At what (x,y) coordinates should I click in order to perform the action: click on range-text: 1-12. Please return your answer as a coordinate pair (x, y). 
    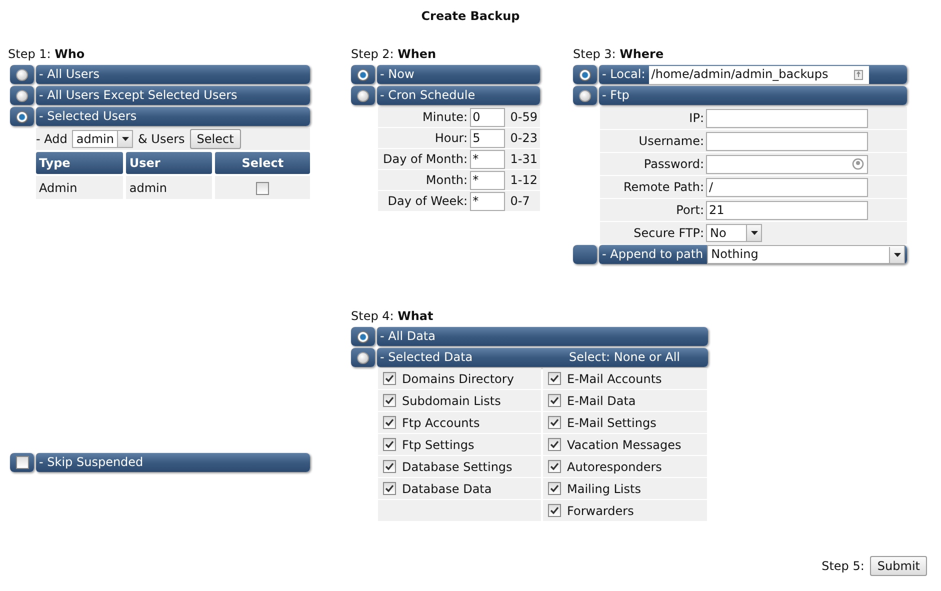
    Looking at the image, I should click on (523, 180).